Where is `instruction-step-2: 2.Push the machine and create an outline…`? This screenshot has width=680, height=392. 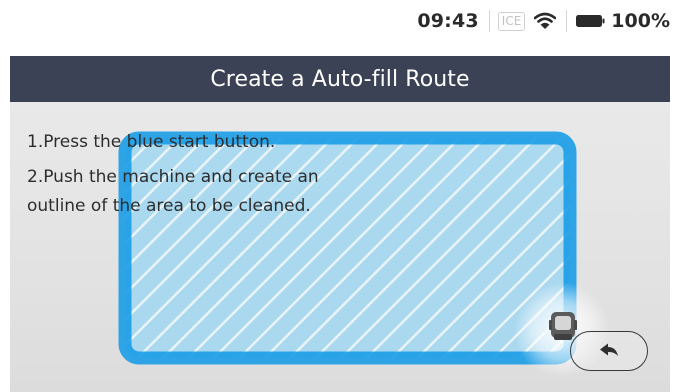
instruction-step-2: 2.Push the machine and create an outline… is located at coordinates (173, 191).